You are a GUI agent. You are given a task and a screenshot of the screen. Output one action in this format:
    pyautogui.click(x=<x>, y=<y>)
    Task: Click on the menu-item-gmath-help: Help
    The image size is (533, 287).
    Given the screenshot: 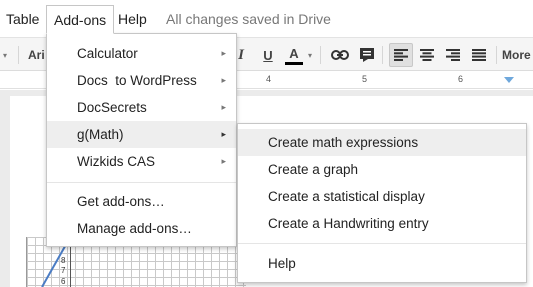 What is the action you would take?
    pyautogui.click(x=382, y=263)
    